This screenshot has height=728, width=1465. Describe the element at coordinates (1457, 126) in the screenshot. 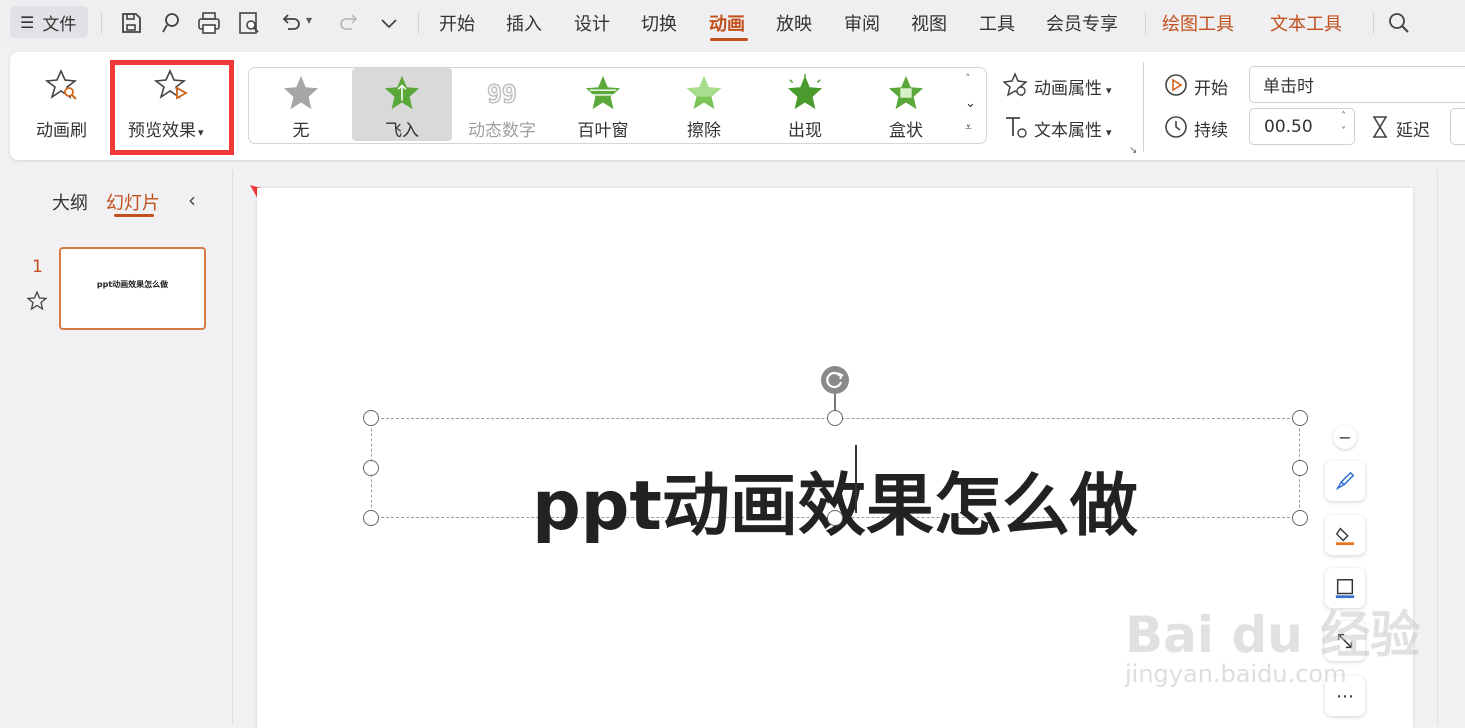

I see `delay-stepper` at that location.